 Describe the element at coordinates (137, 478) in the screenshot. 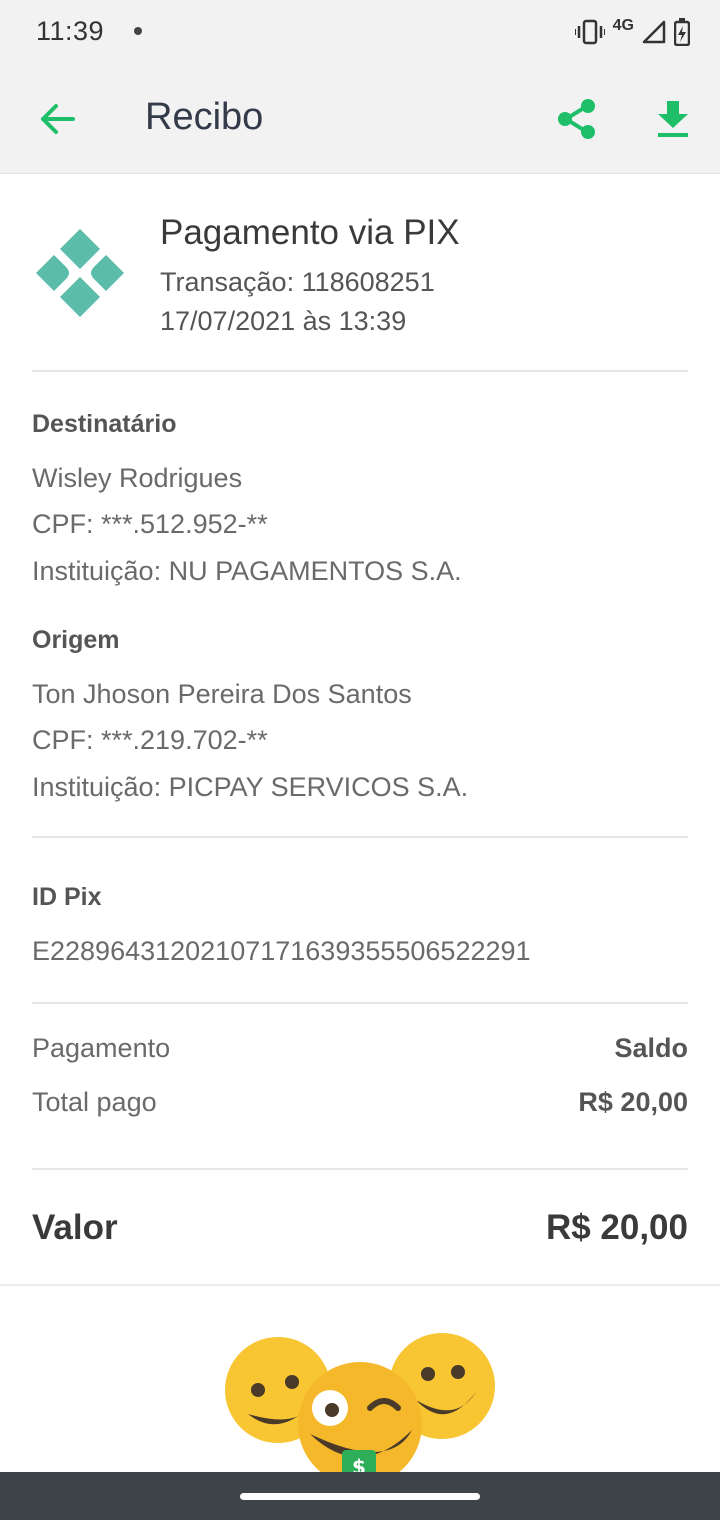

I see `recipient-name: Wisley Rodrigues` at that location.